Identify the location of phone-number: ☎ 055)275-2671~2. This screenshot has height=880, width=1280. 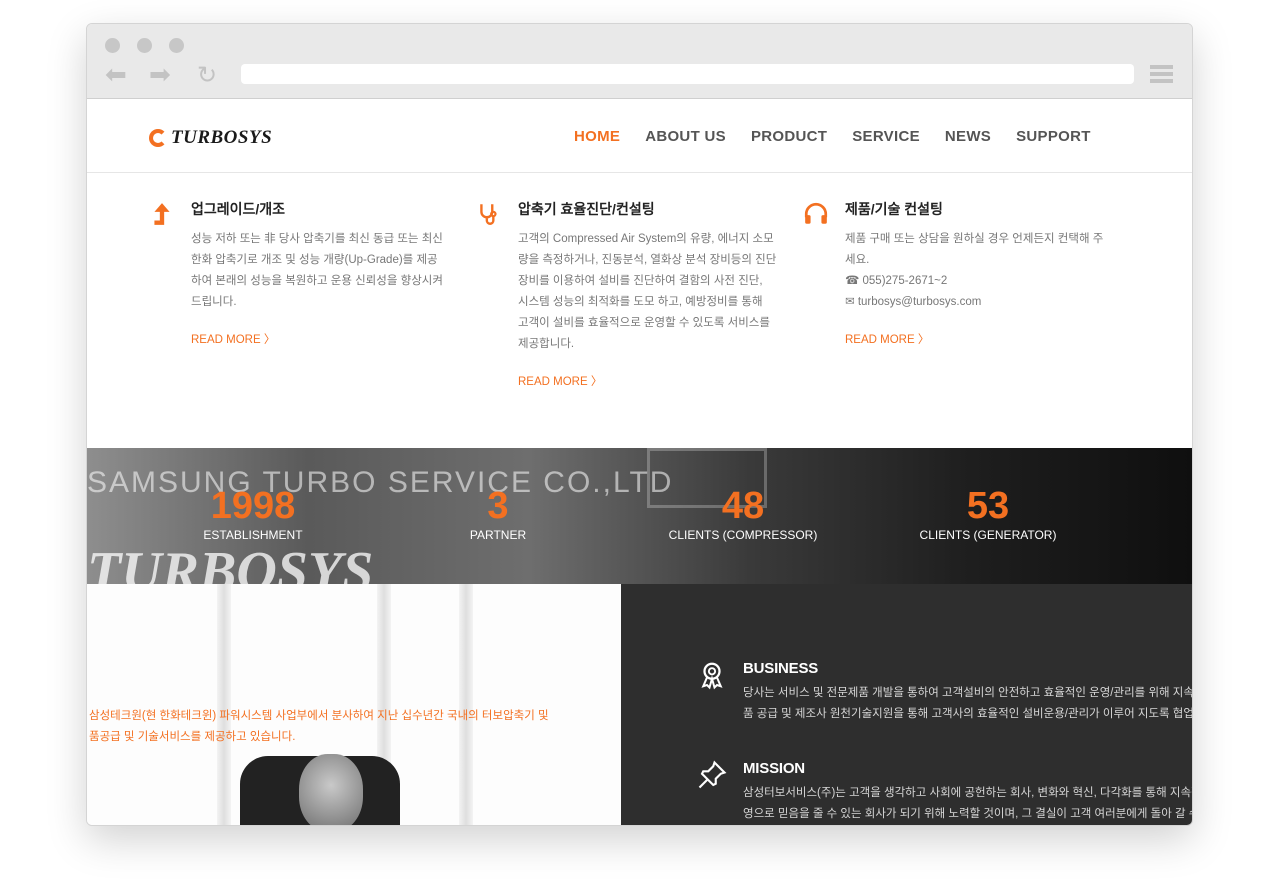
(896, 281).